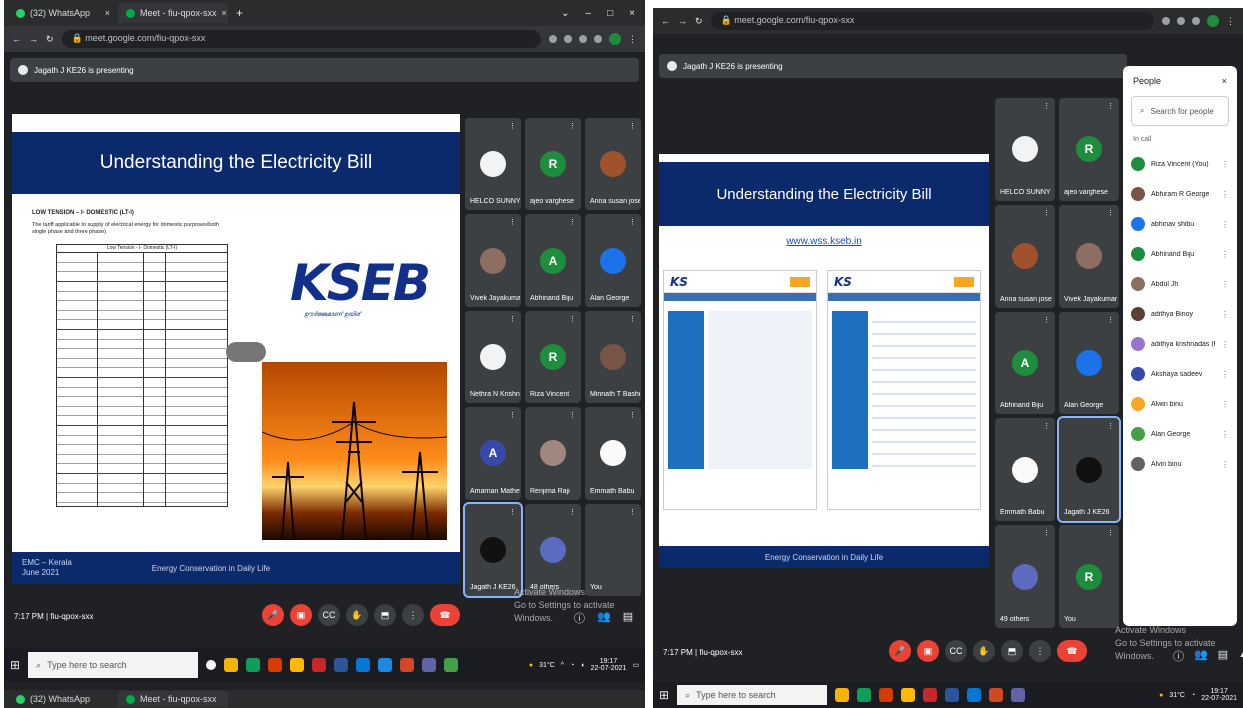 This screenshot has width=1243, height=708. I want to click on participant-tile: ⋮ A Abhinand Biju, so click(1025, 363).